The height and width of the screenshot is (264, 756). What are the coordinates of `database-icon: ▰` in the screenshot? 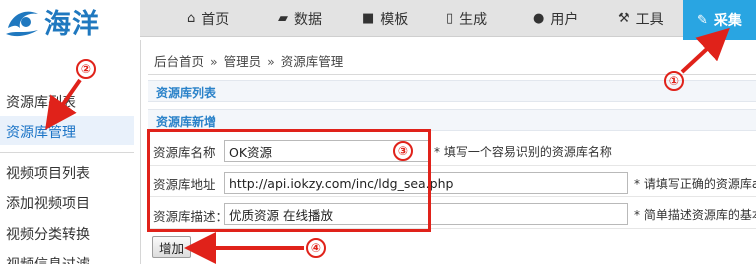 It's located at (283, 18).